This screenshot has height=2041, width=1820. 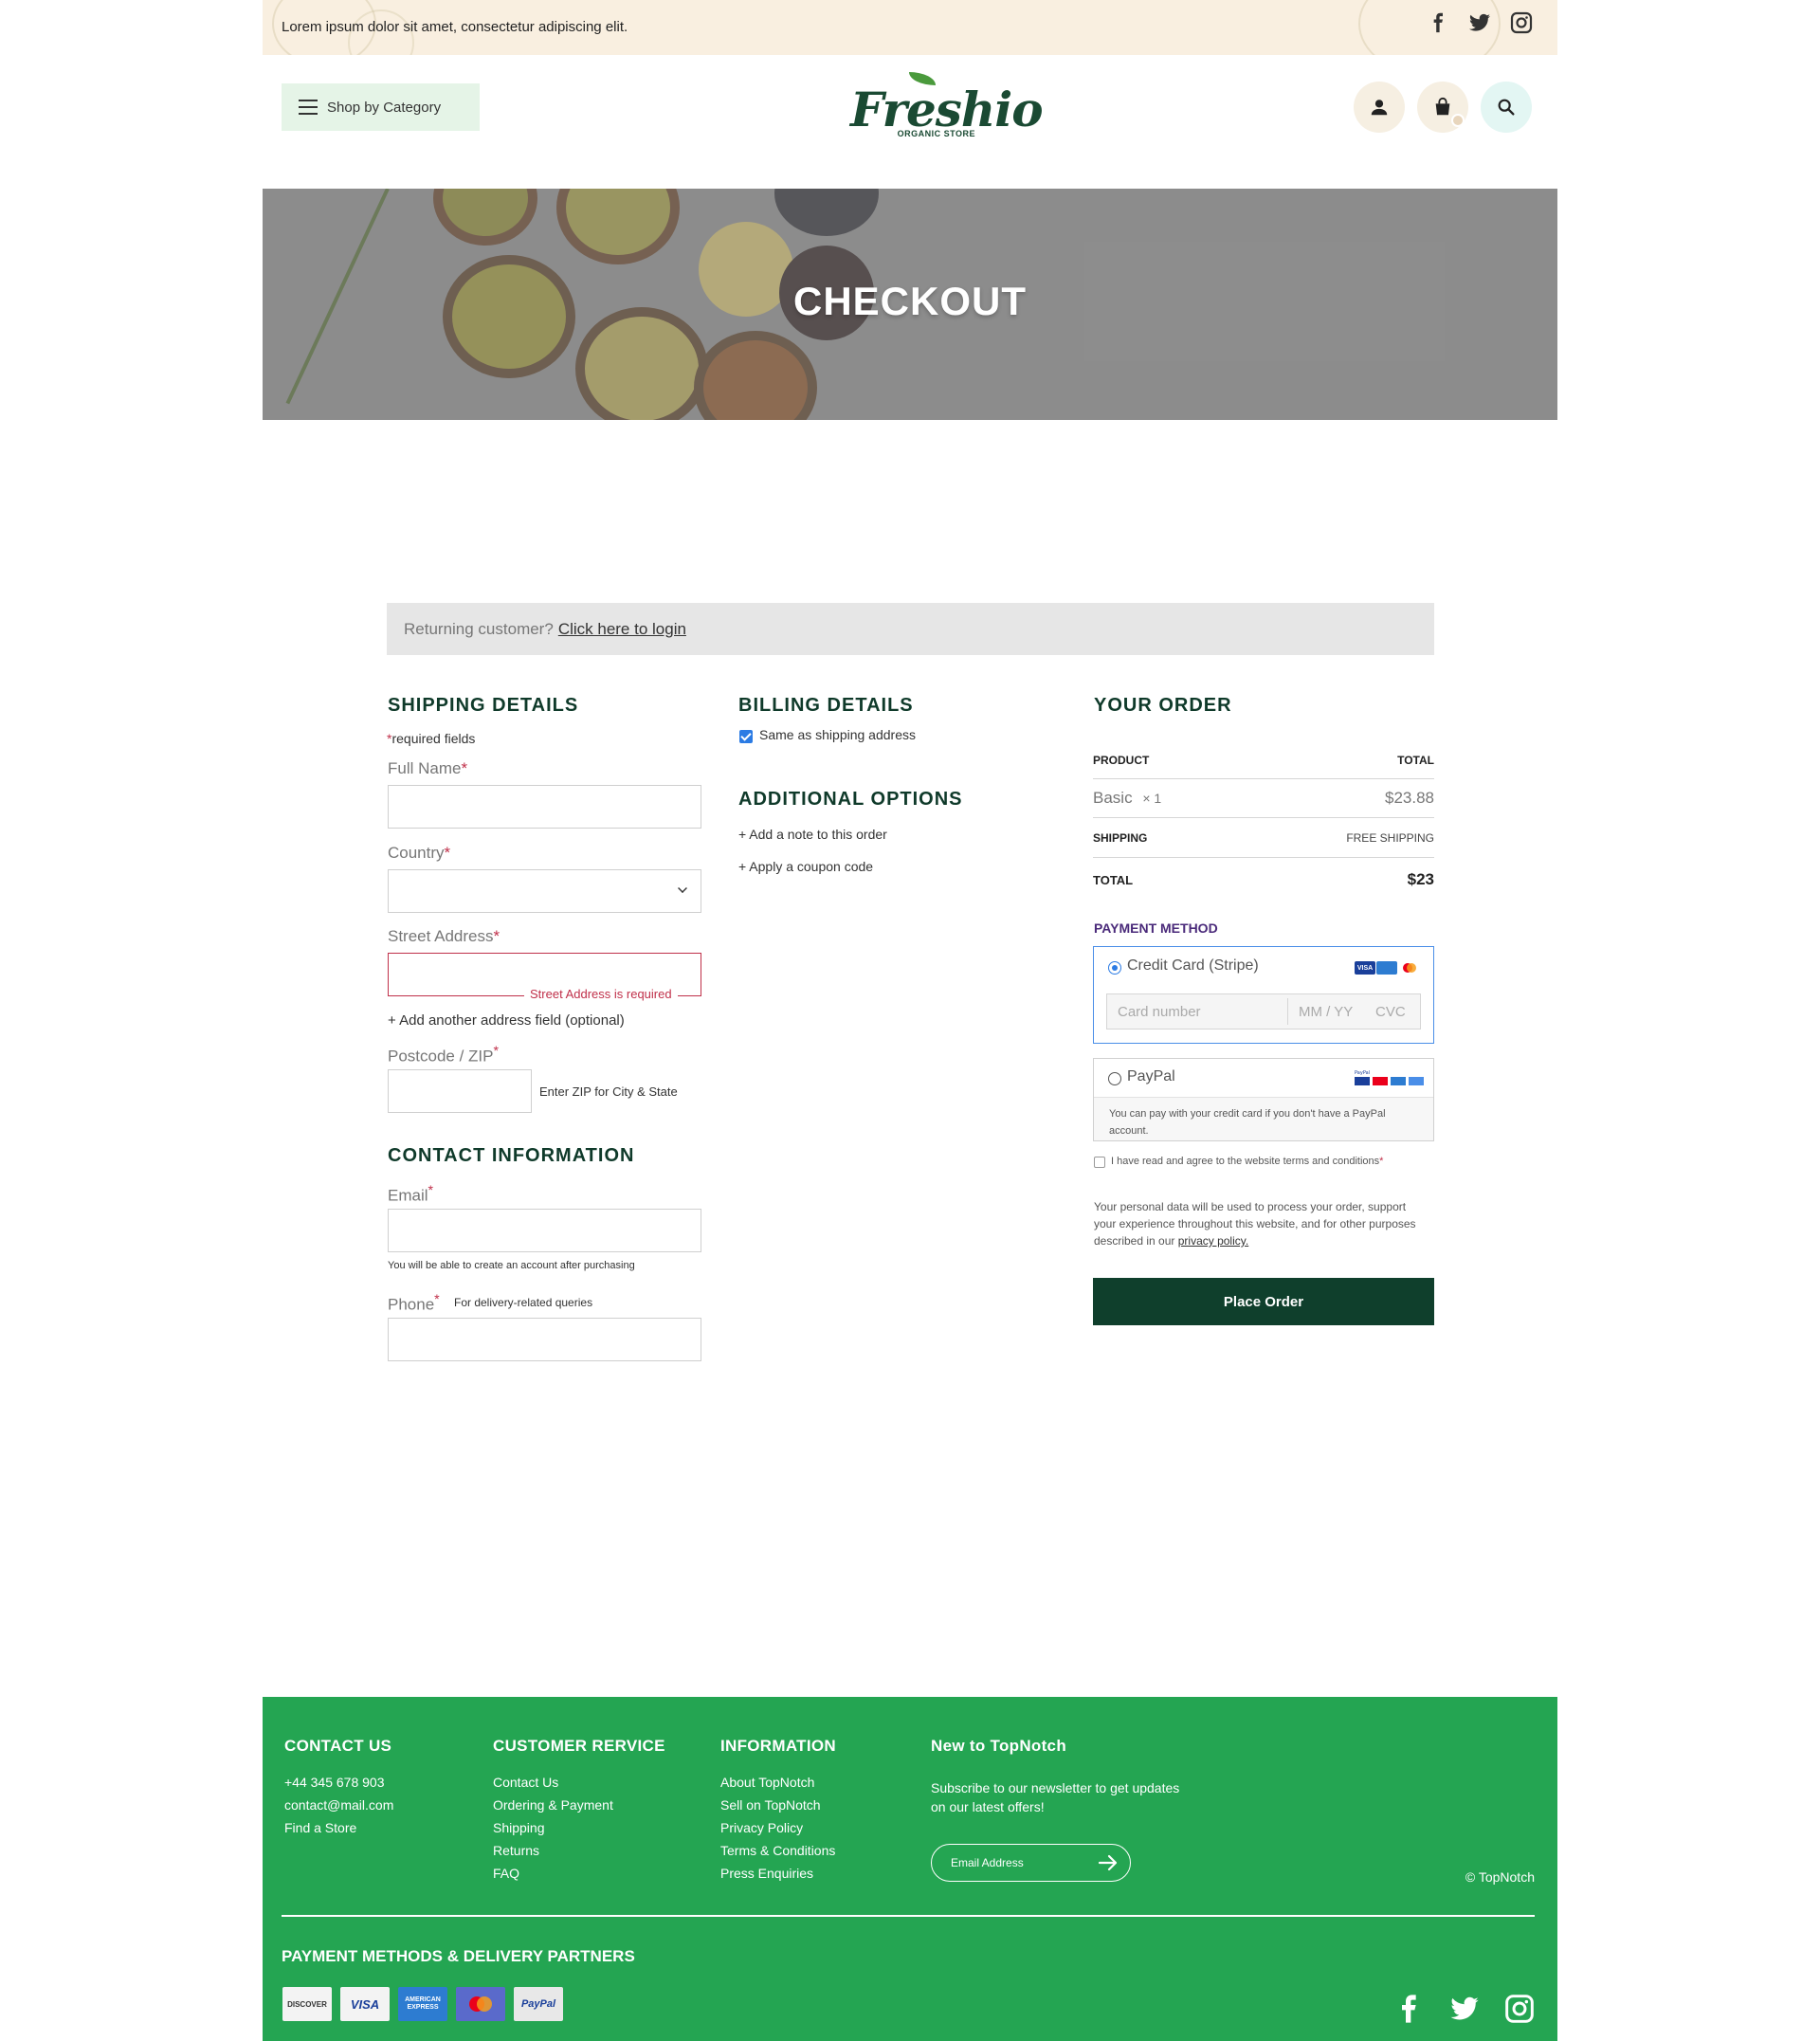 I want to click on footer-phone-link: +44 345 678 903, so click(x=338, y=1782).